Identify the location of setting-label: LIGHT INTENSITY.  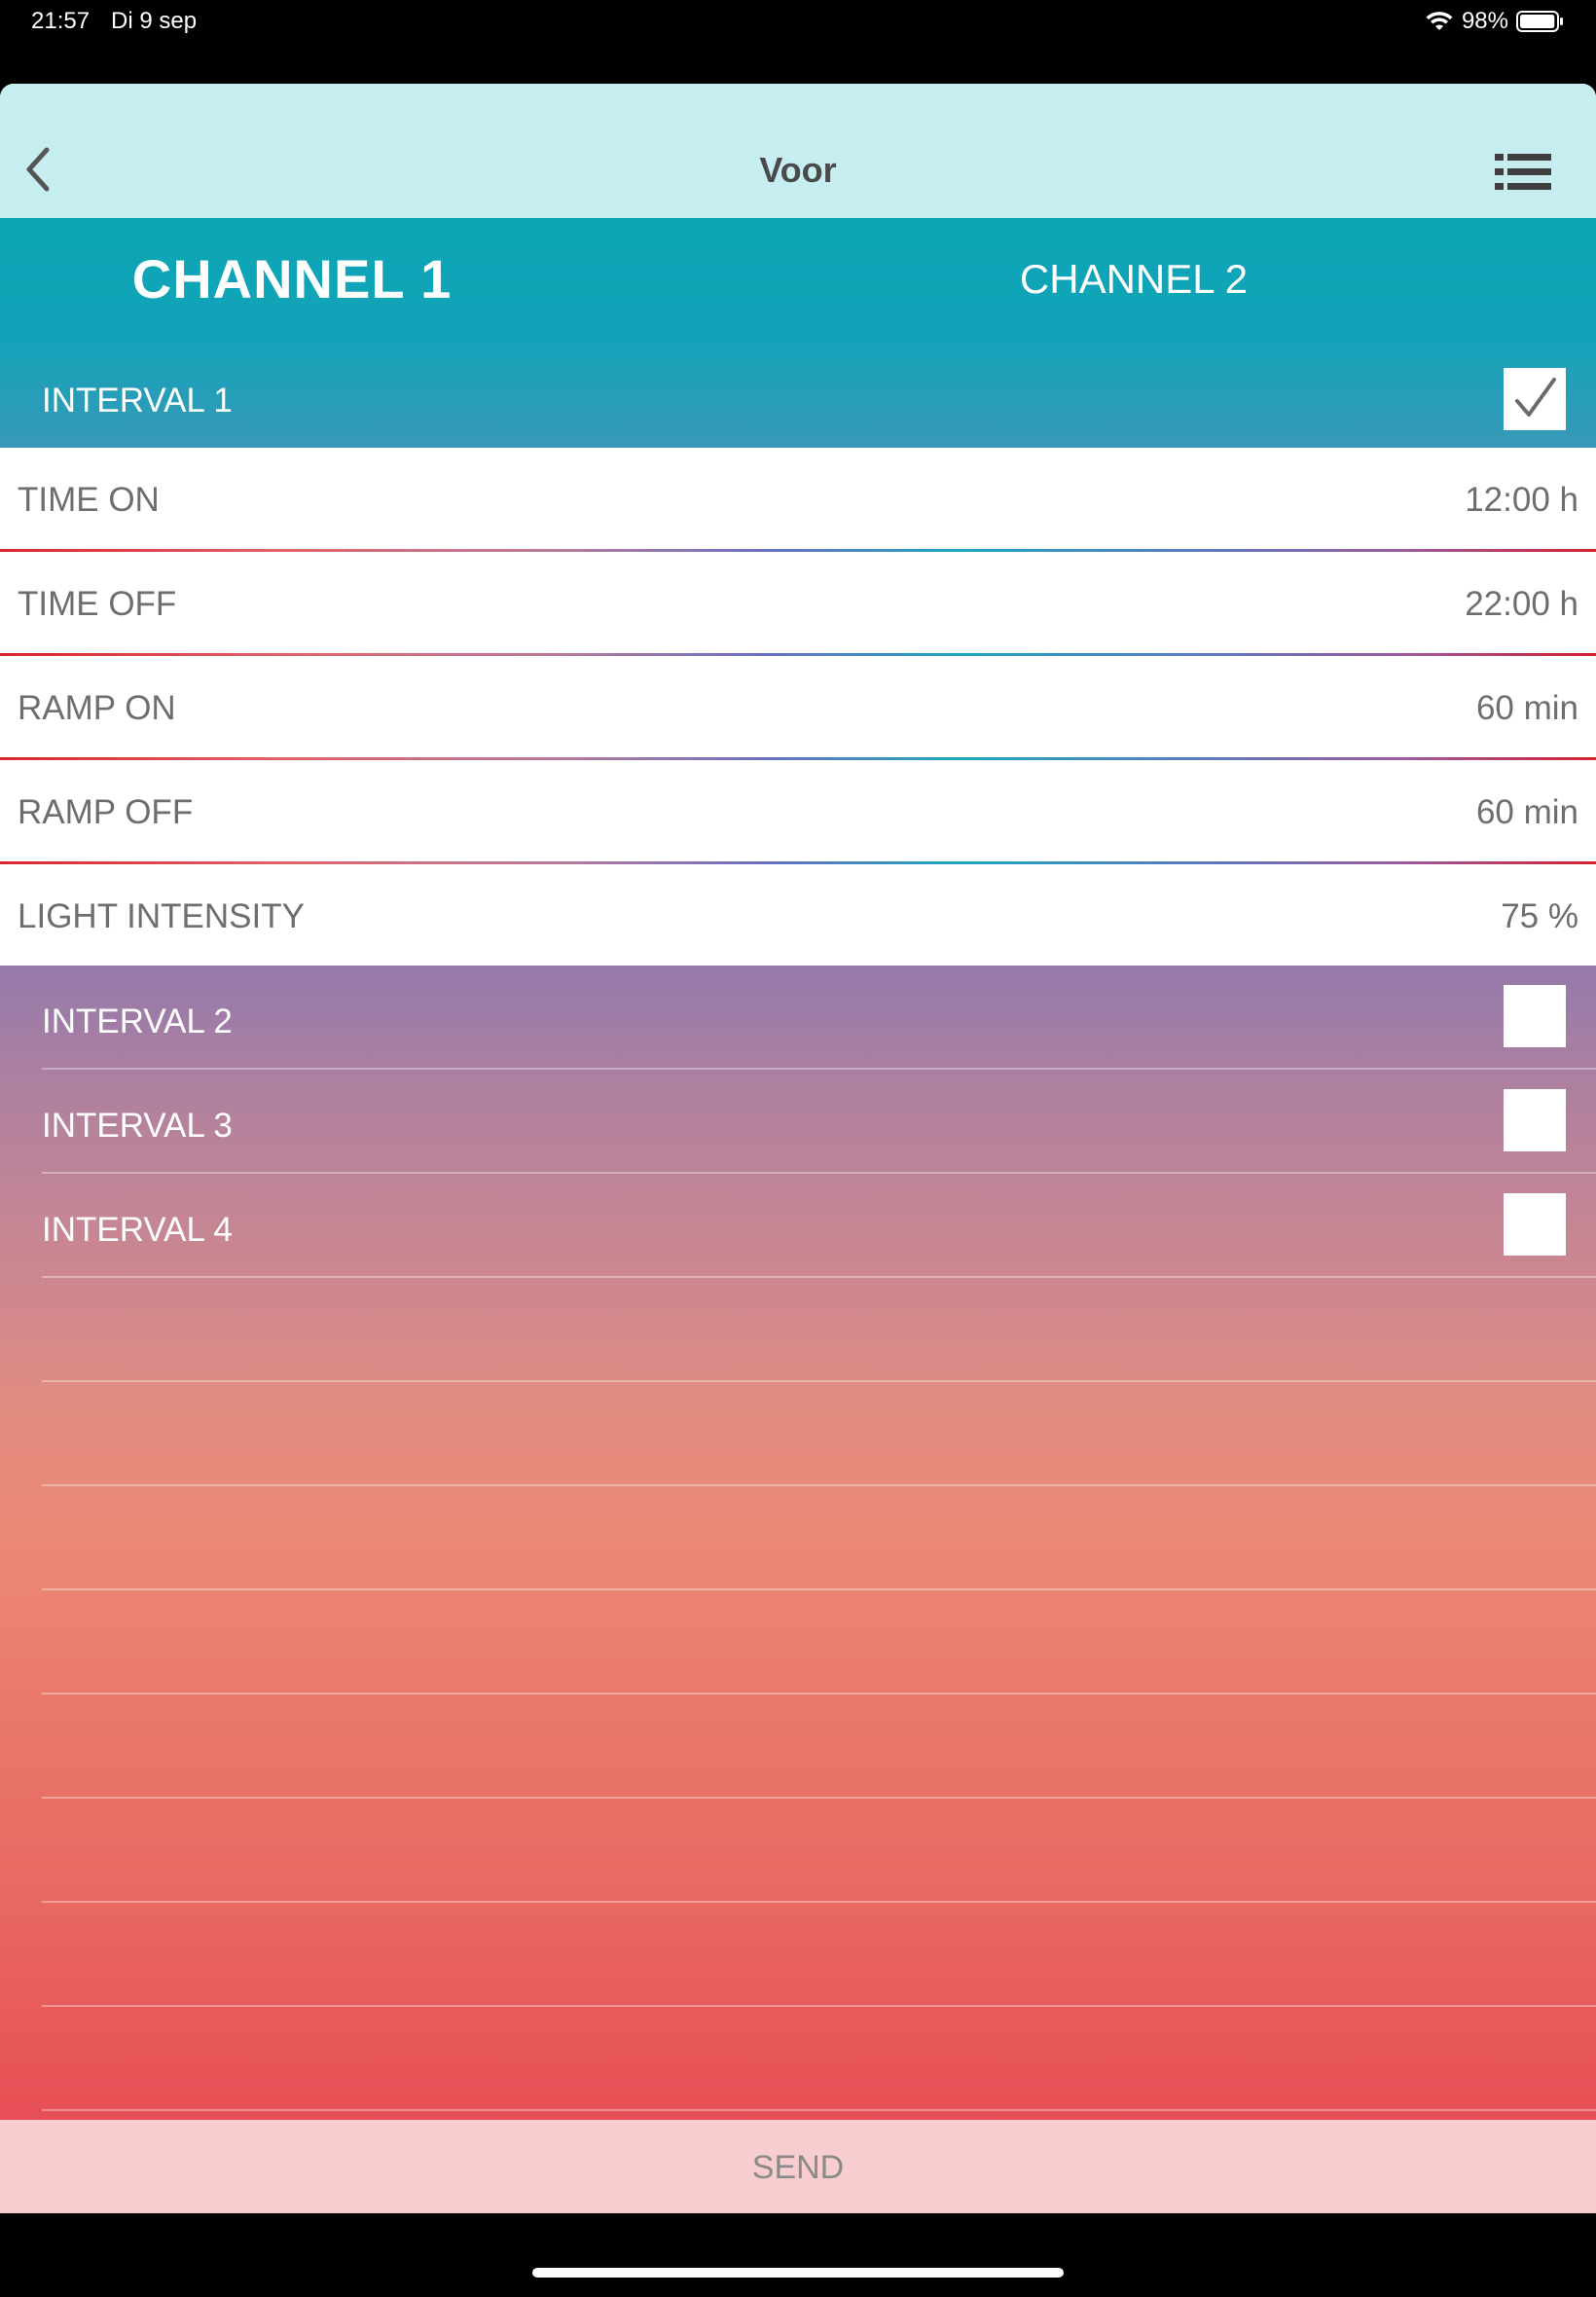
(161, 916).